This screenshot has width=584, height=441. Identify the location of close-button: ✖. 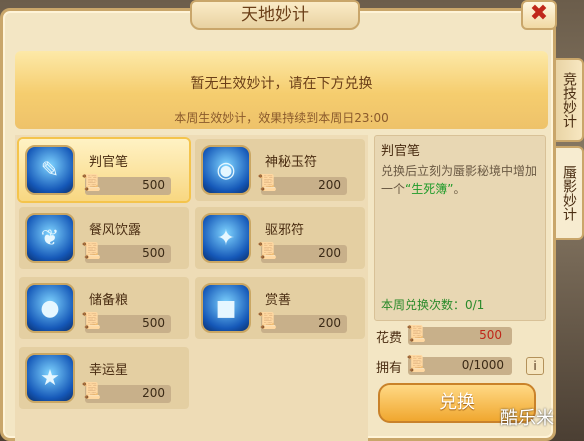
(539, 15).